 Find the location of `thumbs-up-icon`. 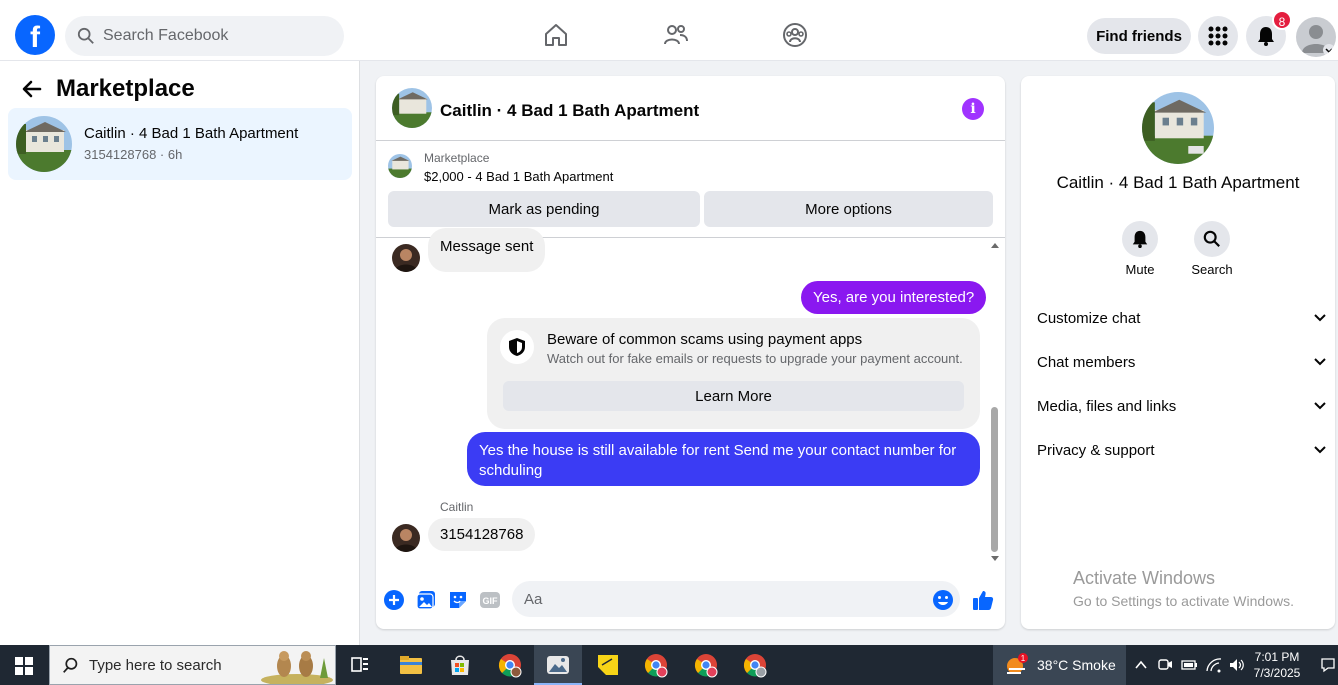

thumbs-up-icon is located at coordinates (983, 600).